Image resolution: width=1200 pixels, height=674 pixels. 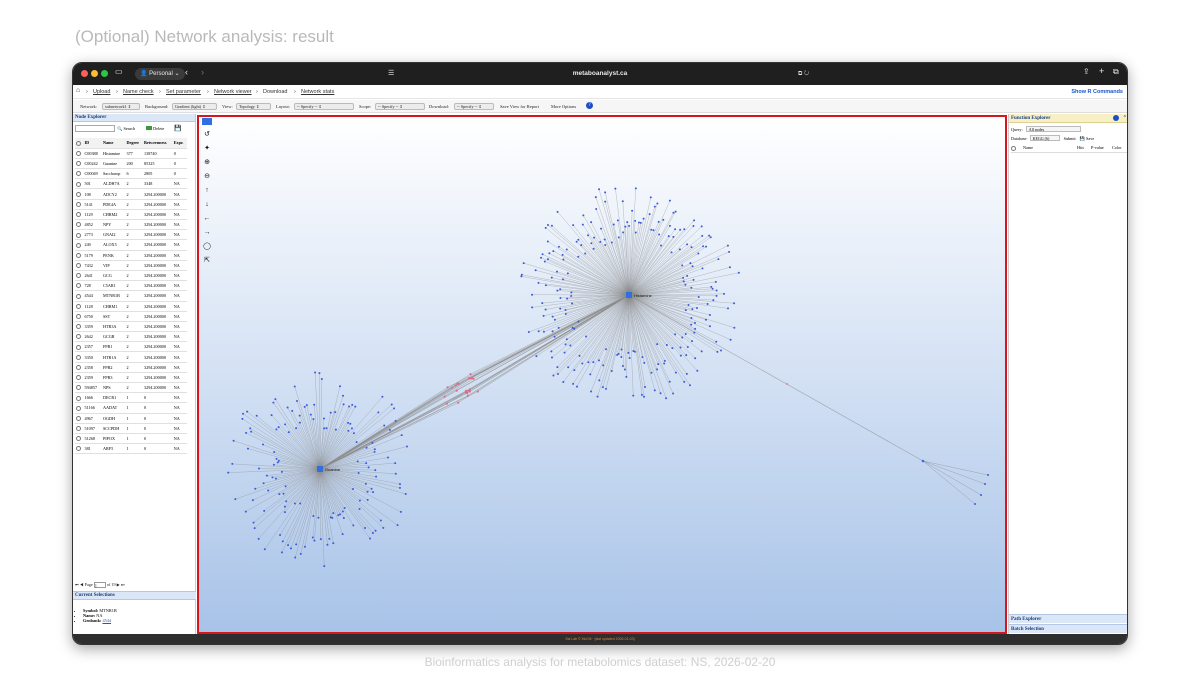 I want to click on function-help-icon, so click(x=1116, y=118).